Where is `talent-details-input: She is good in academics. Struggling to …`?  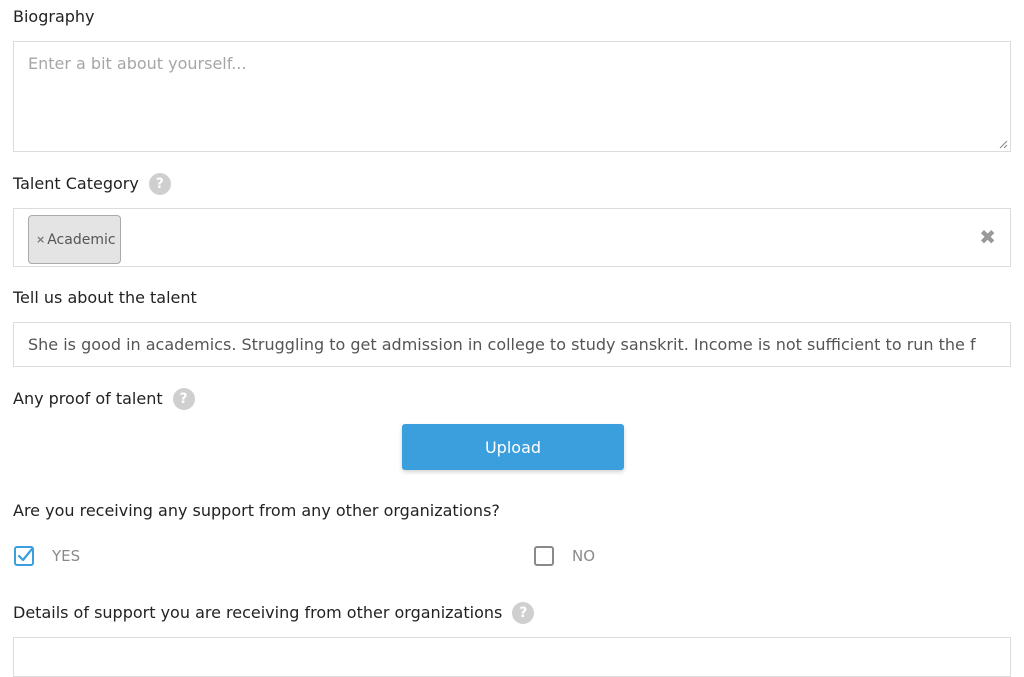 talent-details-input: She is good in academics. Struggling to … is located at coordinates (512, 344).